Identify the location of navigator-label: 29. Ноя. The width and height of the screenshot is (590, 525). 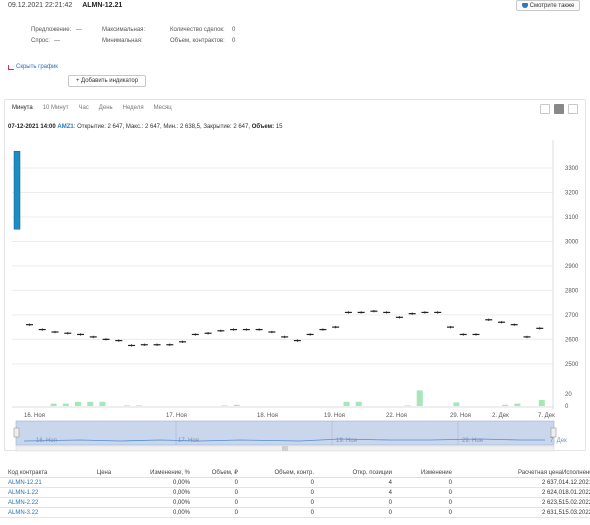
(472, 441).